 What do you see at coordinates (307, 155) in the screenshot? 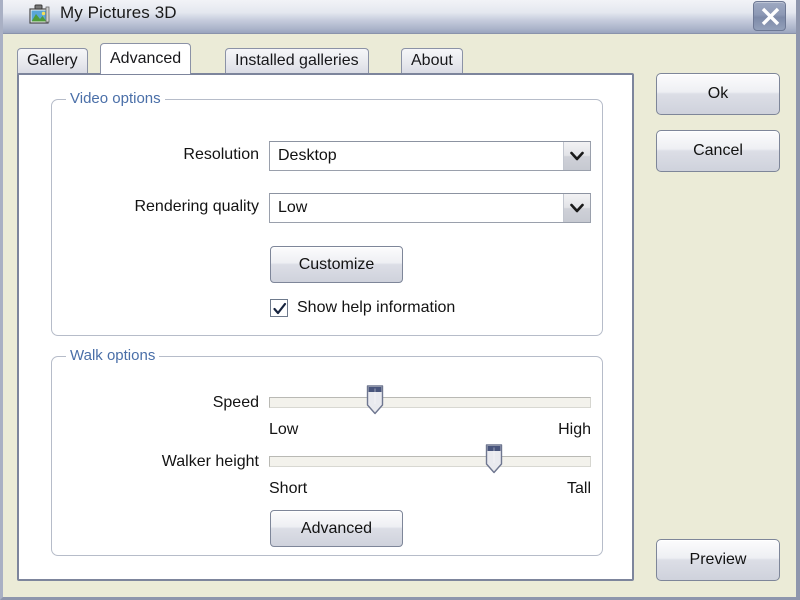
I see `resolution-value: Desktop` at bounding box center [307, 155].